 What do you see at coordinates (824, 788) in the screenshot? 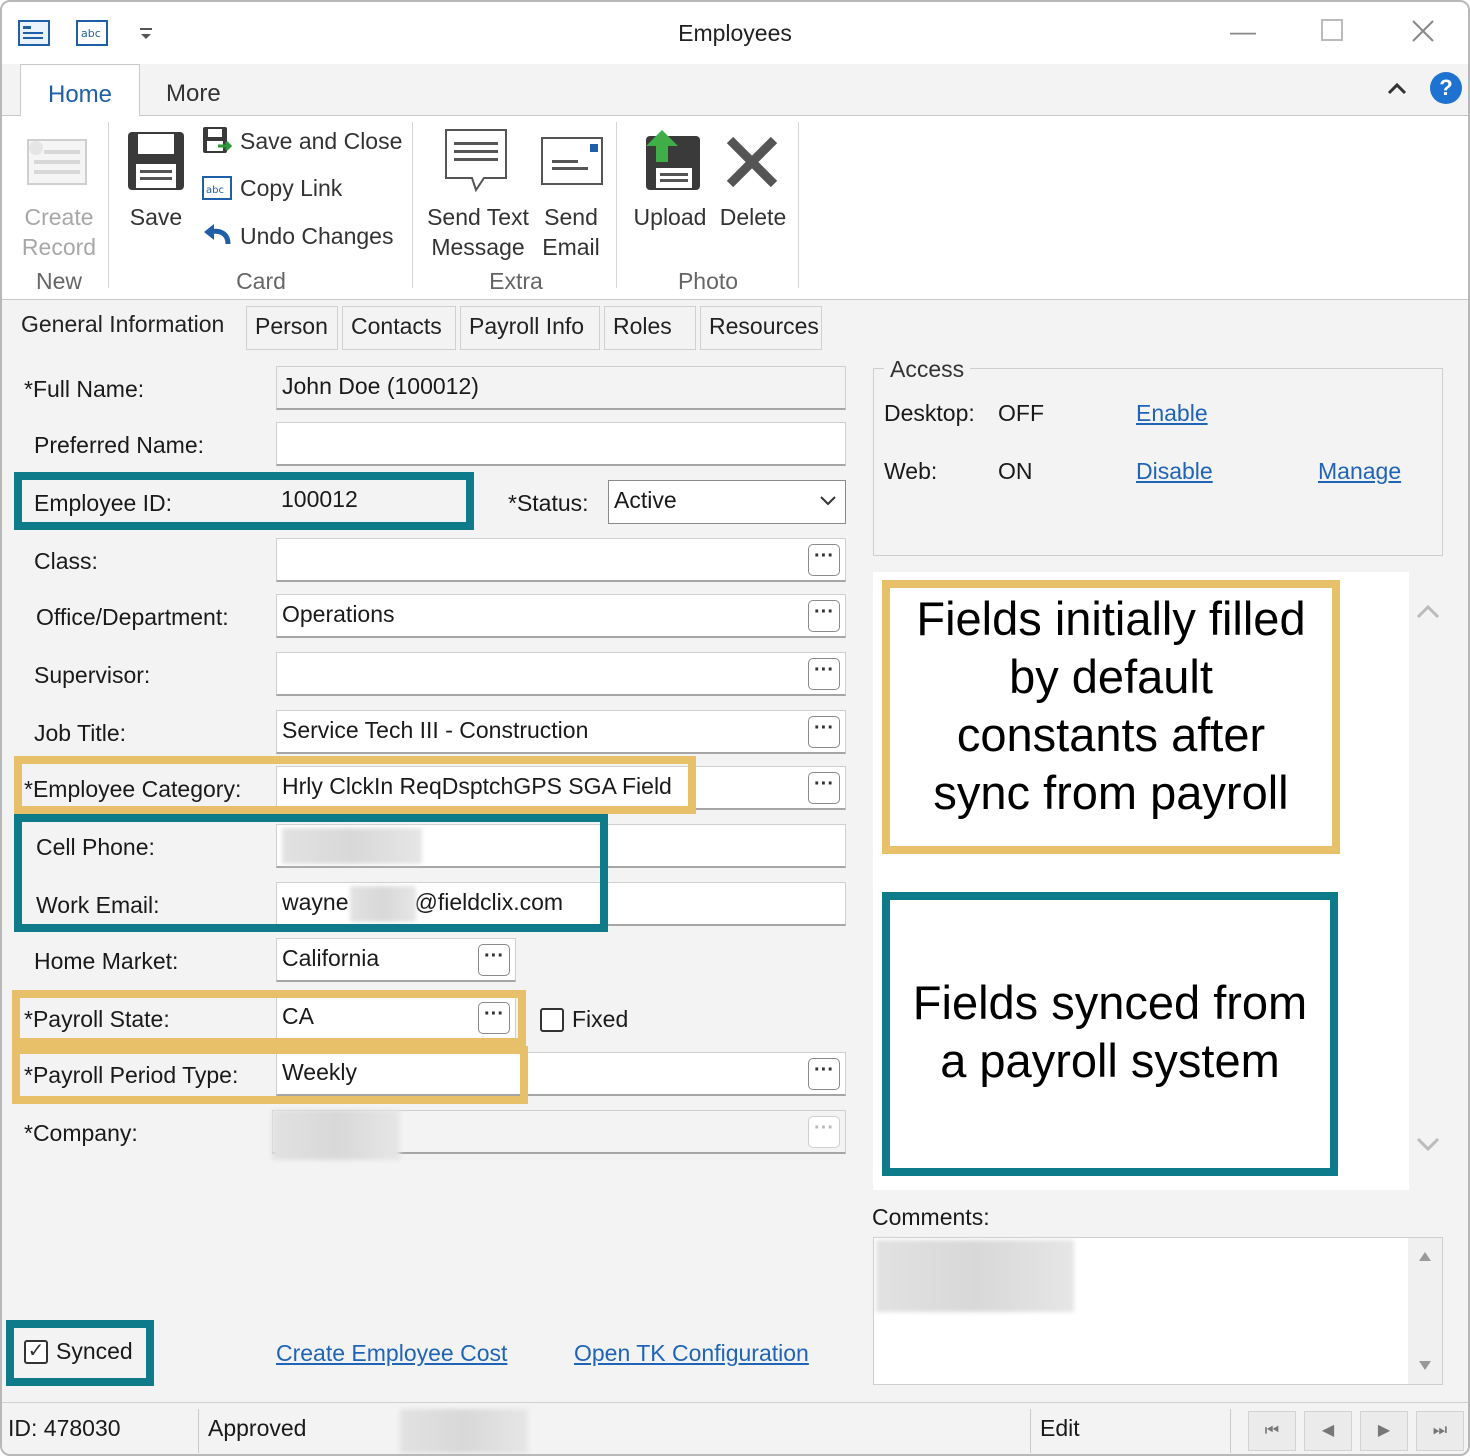
I see `employee-category-lookup-button: ···` at bounding box center [824, 788].